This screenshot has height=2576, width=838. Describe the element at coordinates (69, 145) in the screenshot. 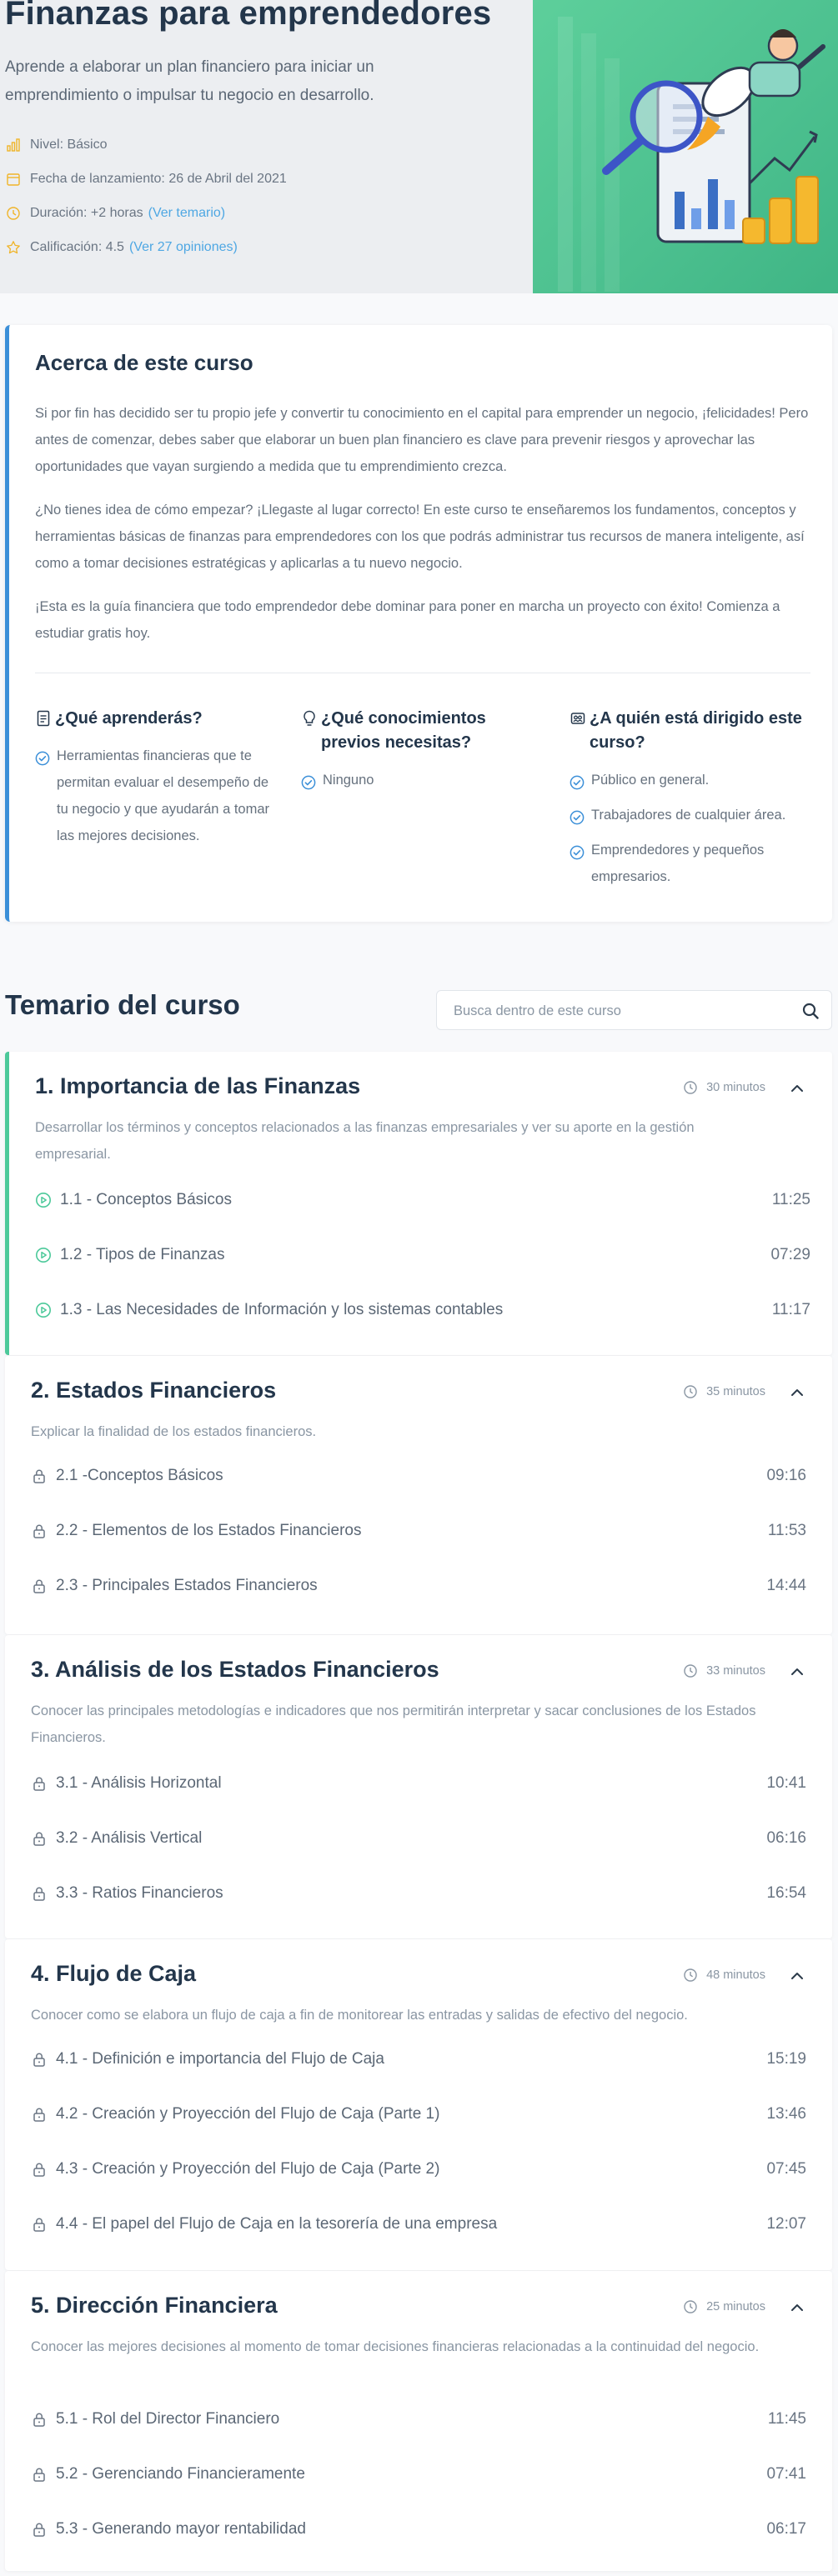

I see `level-text: Nivel: Básico` at that location.